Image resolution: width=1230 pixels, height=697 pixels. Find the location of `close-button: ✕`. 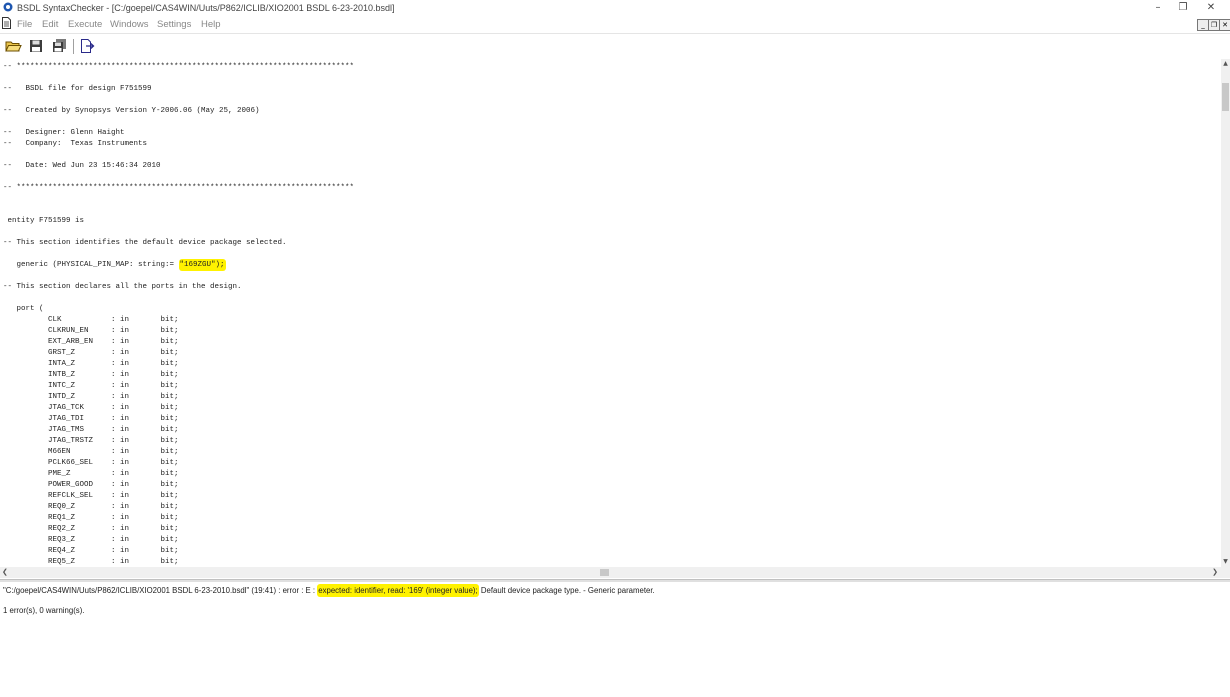

close-button: ✕ is located at coordinates (1211, 7).